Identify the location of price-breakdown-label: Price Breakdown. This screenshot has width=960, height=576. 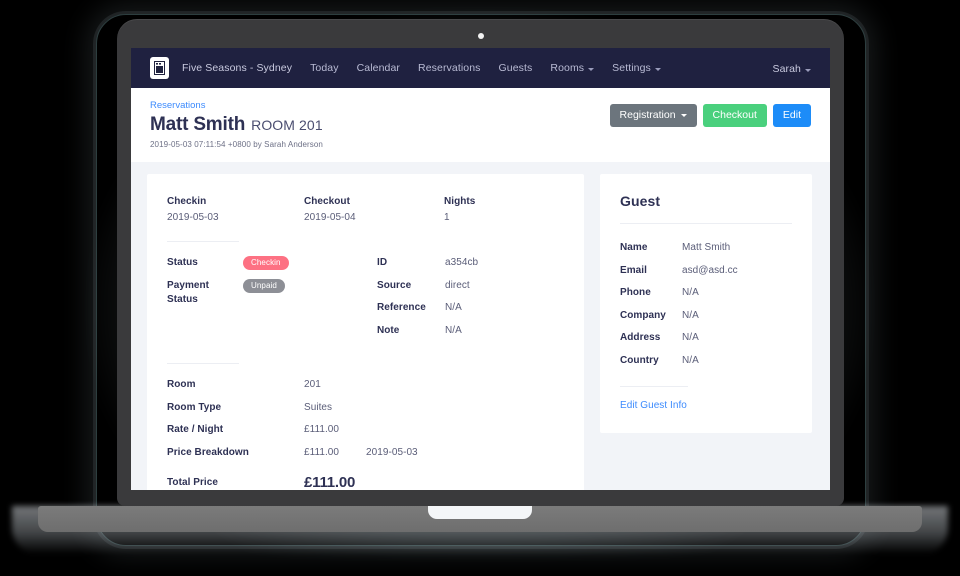
(208, 452).